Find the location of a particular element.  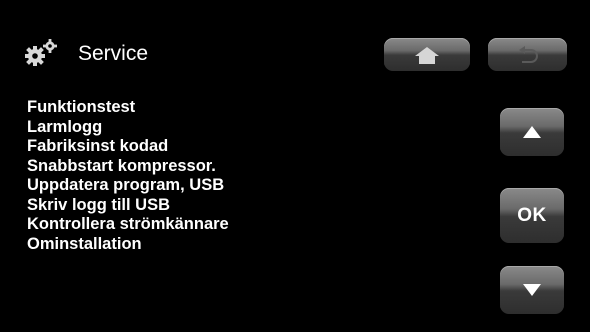

page-title: Service is located at coordinates (113, 53).